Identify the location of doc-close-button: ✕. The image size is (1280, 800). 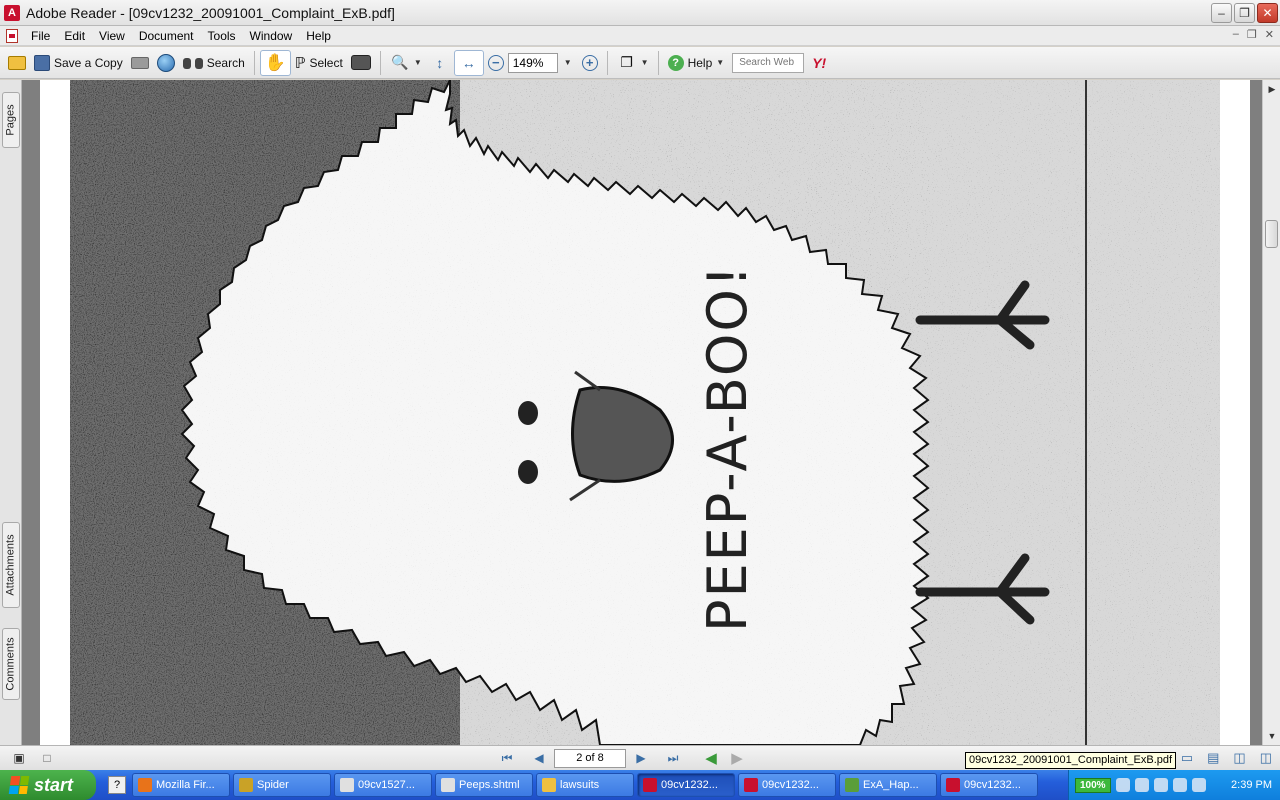
(1269, 34).